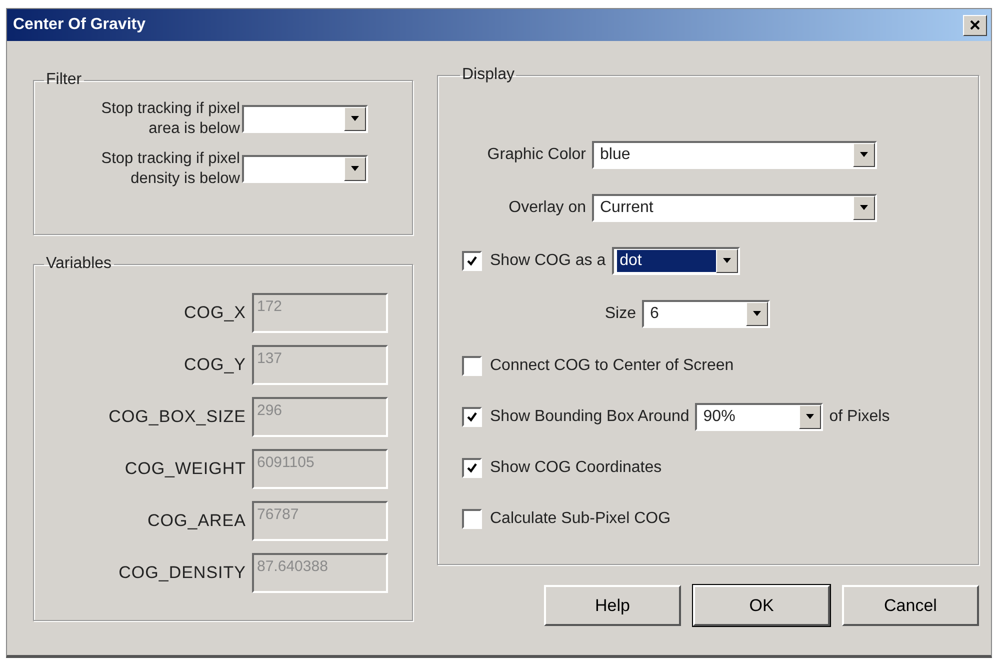  Describe the element at coordinates (759, 416) in the screenshot. I see `dropdown: 90%` at that location.